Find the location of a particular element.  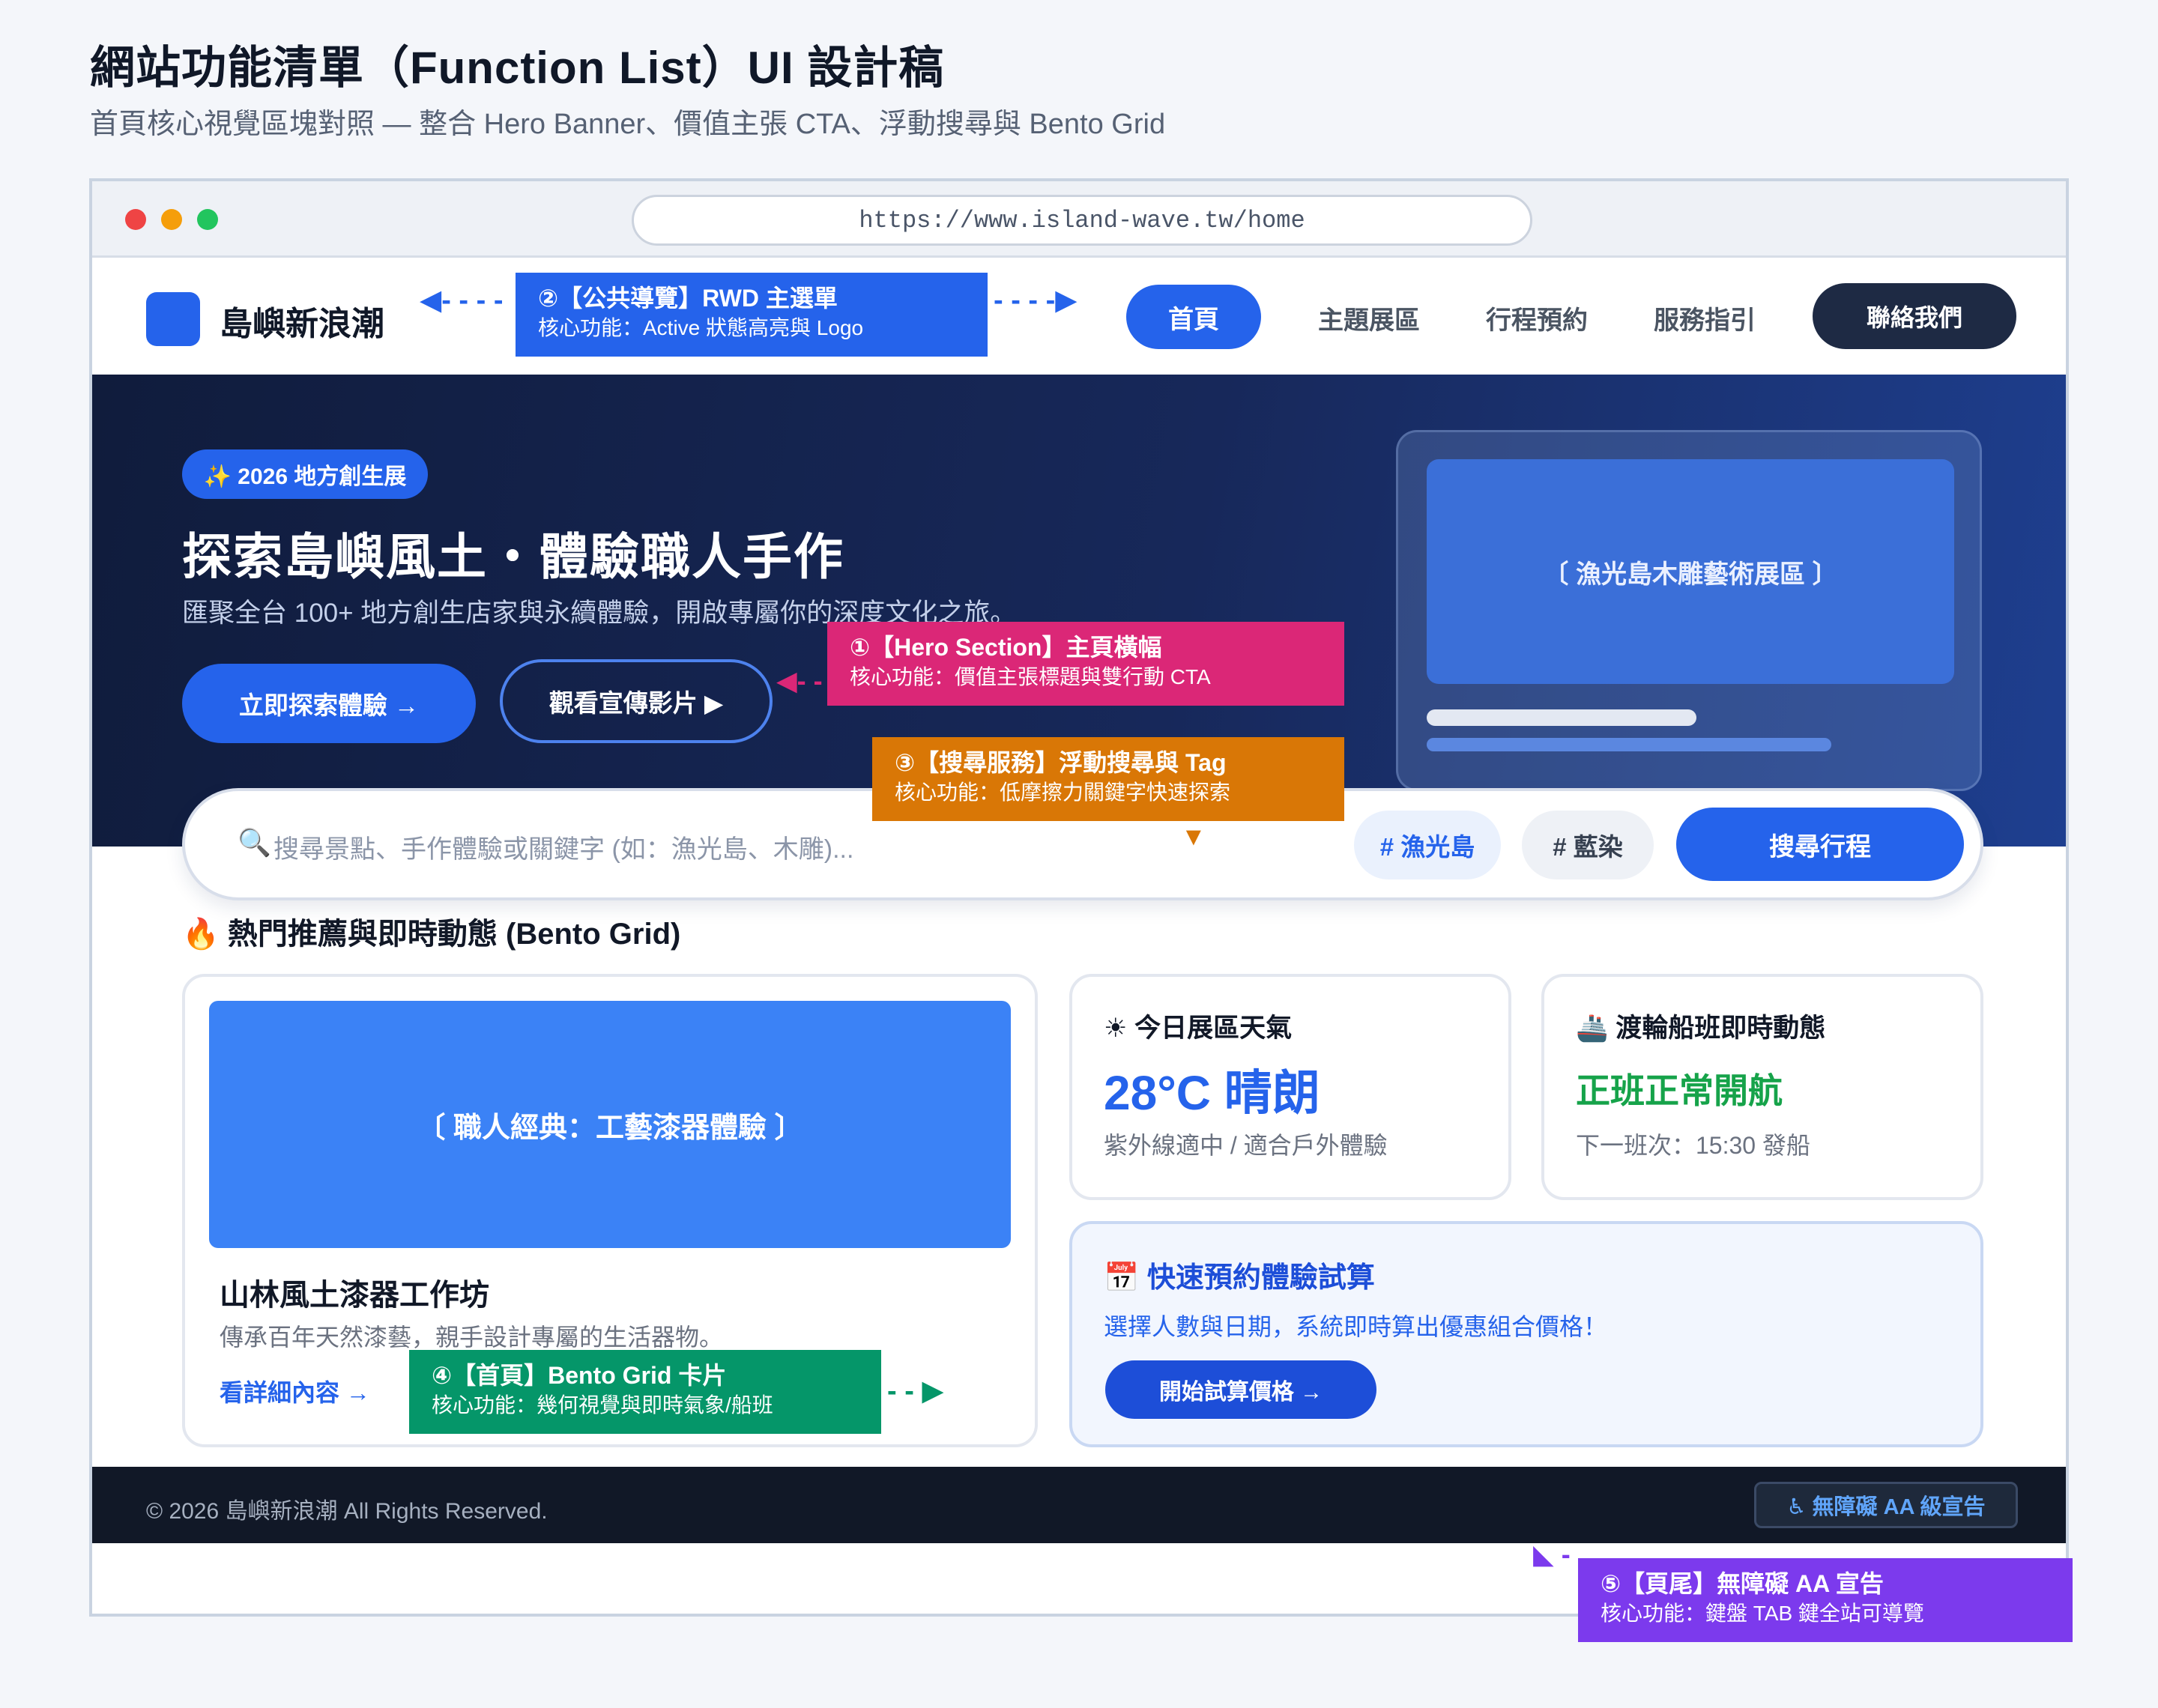

hero-showcase-image: 〔 漁光島木雕藝術展區 〕 is located at coordinates (1690, 571).